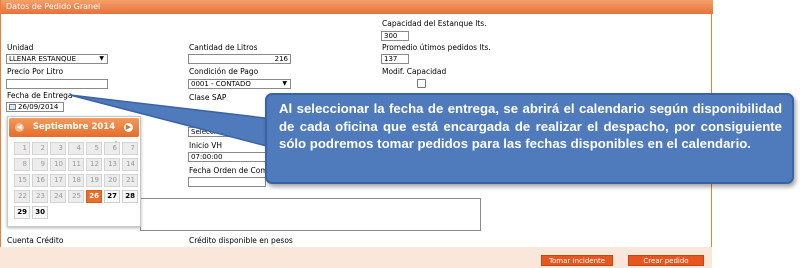 The width and height of the screenshot is (800, 268). I want to click on calendar-day: 26, so click(94, 196).